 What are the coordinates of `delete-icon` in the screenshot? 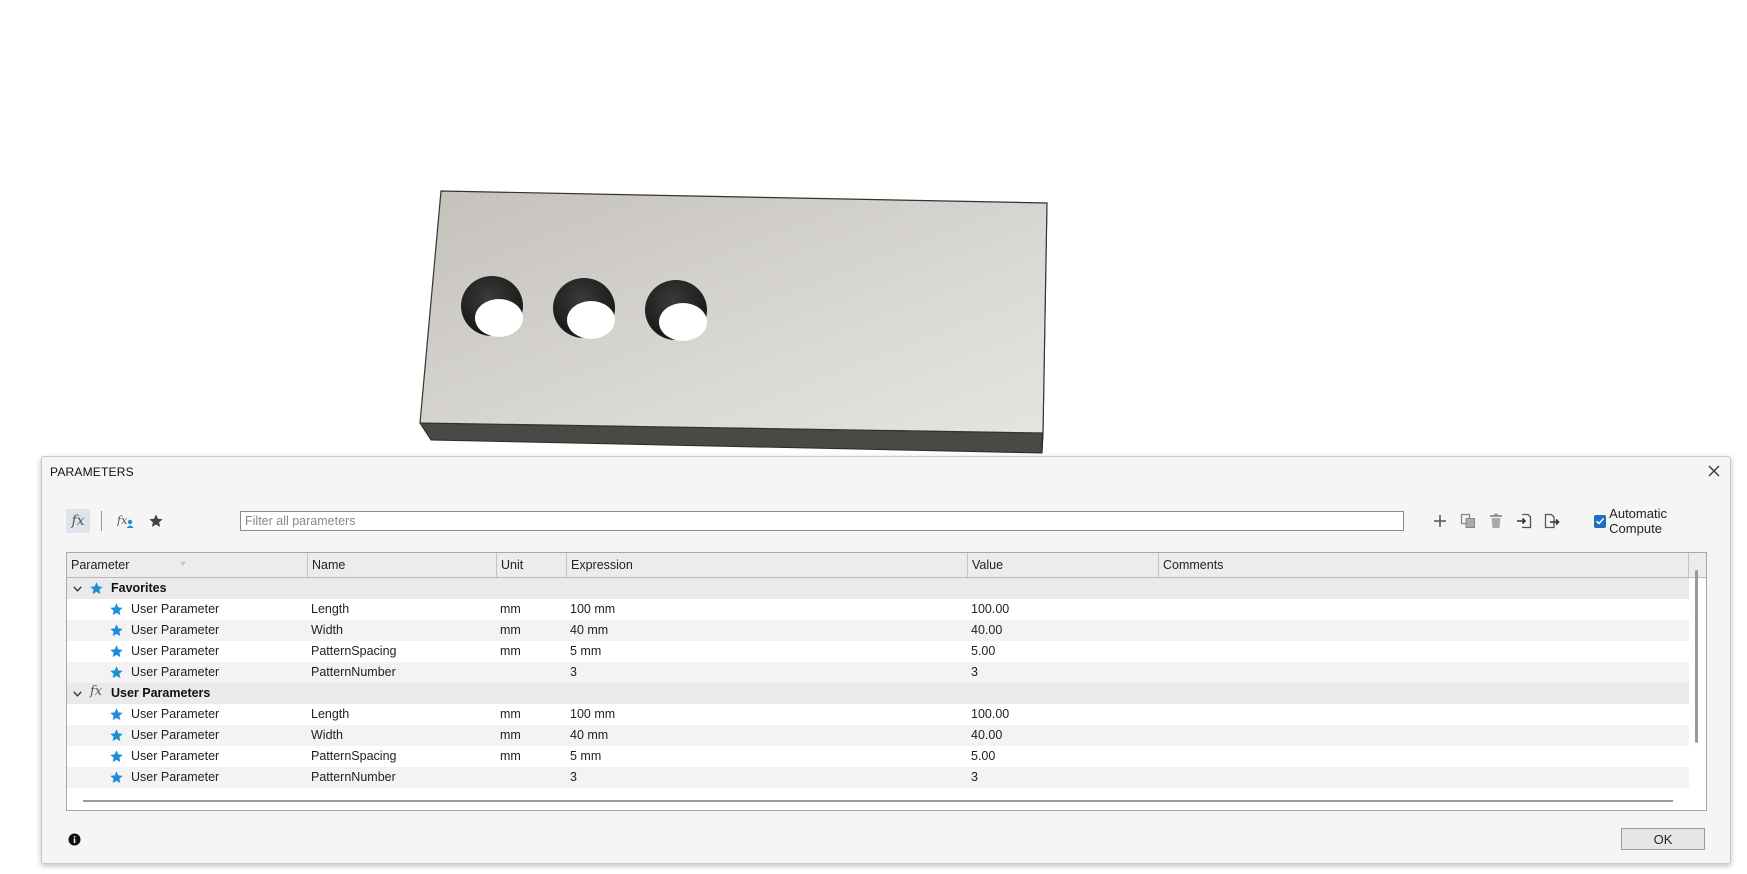 It's located at (1496, 521).